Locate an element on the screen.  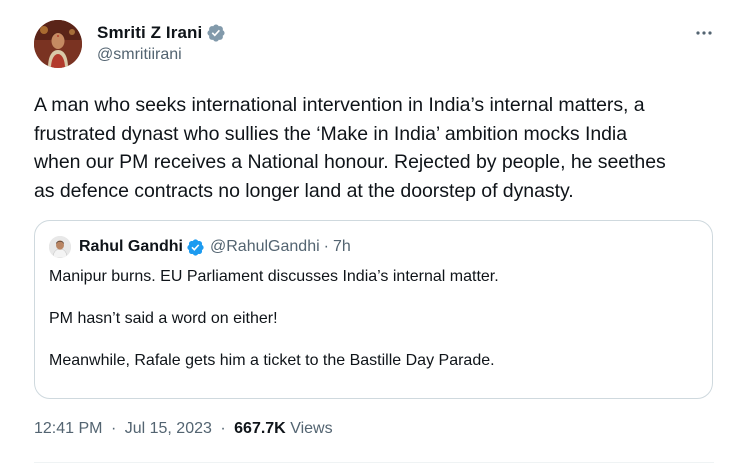
more-options-icon is located at coordinates (704, 33).